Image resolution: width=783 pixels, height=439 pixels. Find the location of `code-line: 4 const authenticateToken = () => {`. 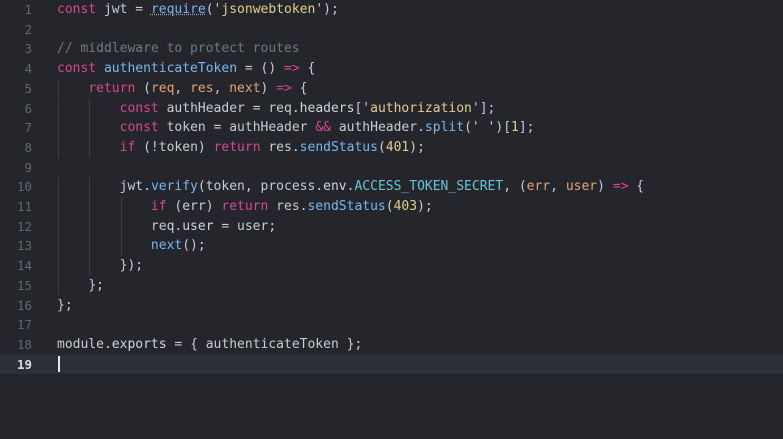

code-line: 4 const authenticateToken = () => { is located at coordinates (391, 69).